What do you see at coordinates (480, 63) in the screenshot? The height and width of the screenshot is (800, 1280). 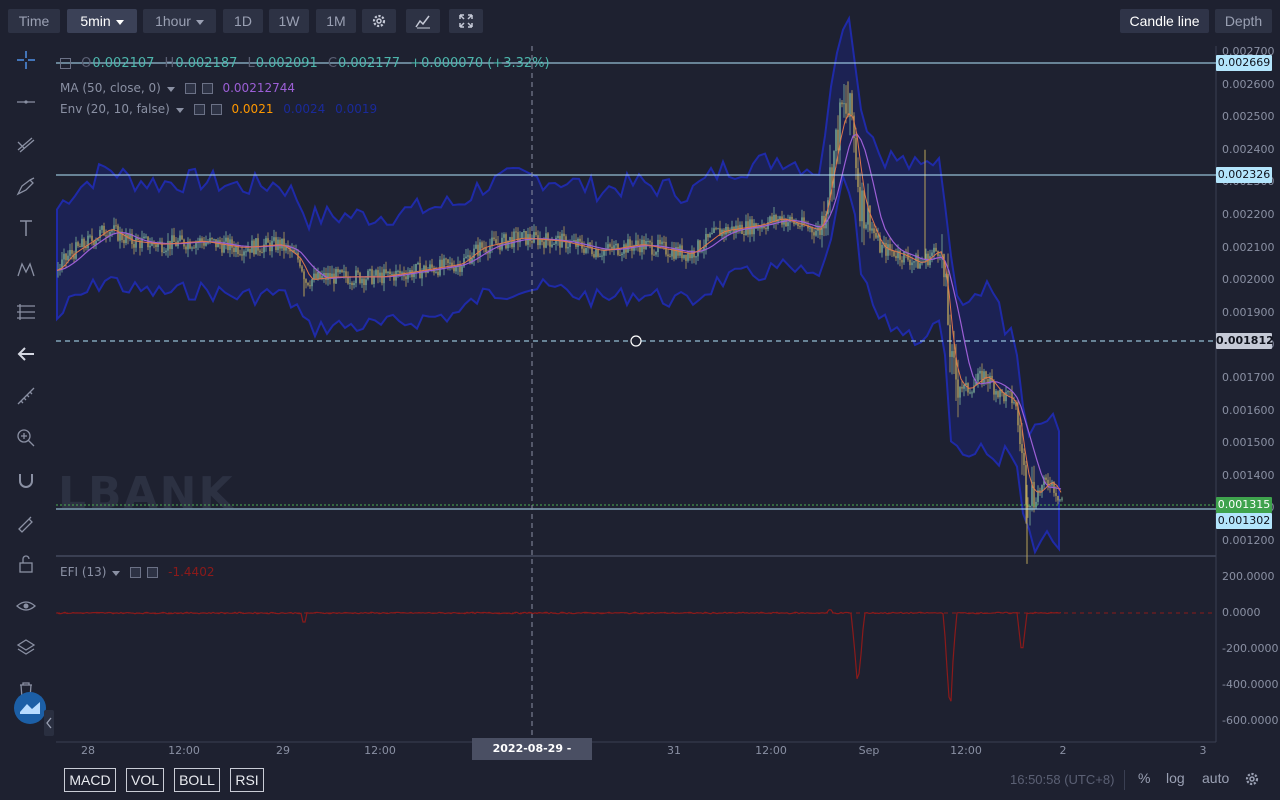 I see `change-value: +0.000070 (+3.32%)` at bounding box center [480, 63].